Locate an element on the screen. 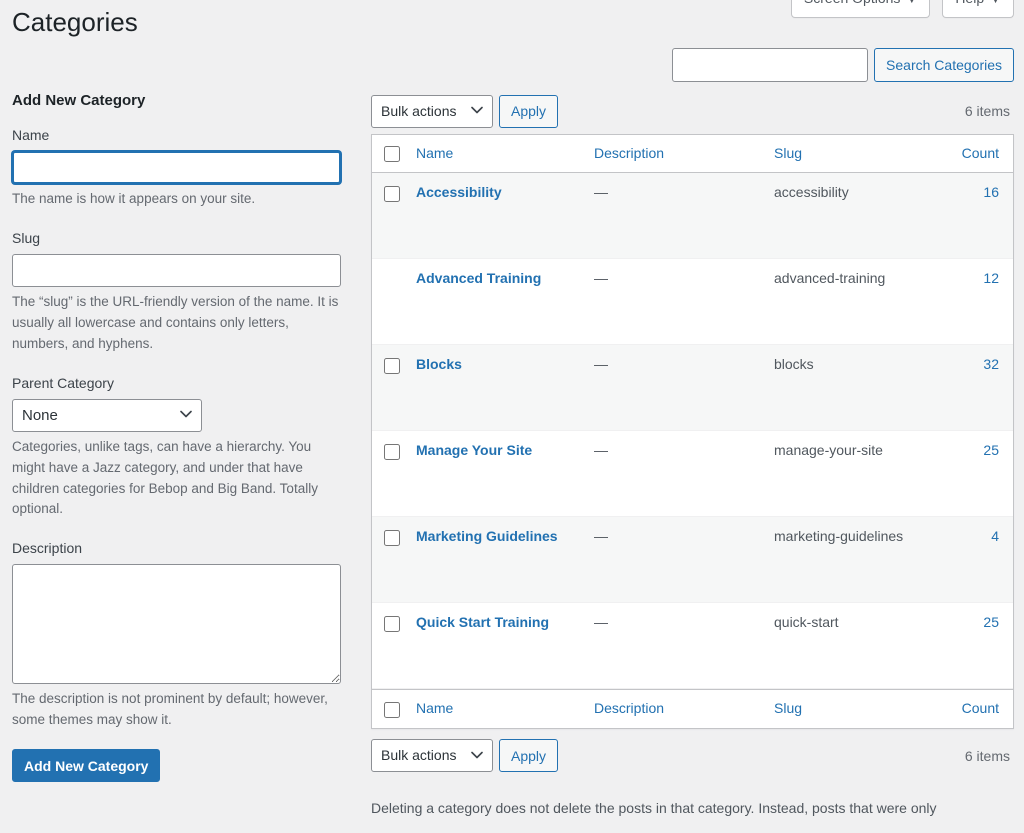  table-head: Name Description Slug Count is located at coordinates (692, 154).